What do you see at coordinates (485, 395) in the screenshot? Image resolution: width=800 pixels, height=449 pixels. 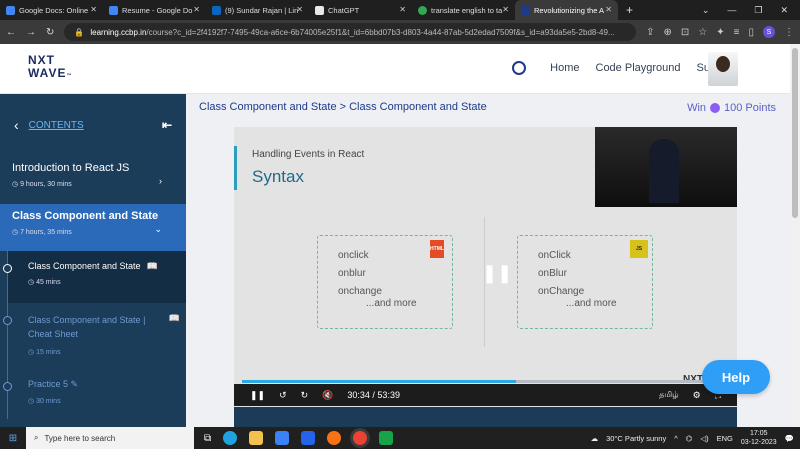 I see `video-controls: ❚❚ ↺ ↻ 🔇 30:34 / 53:39 தமிழ் ⚙ ⛶` at bounding box center [485, 395].